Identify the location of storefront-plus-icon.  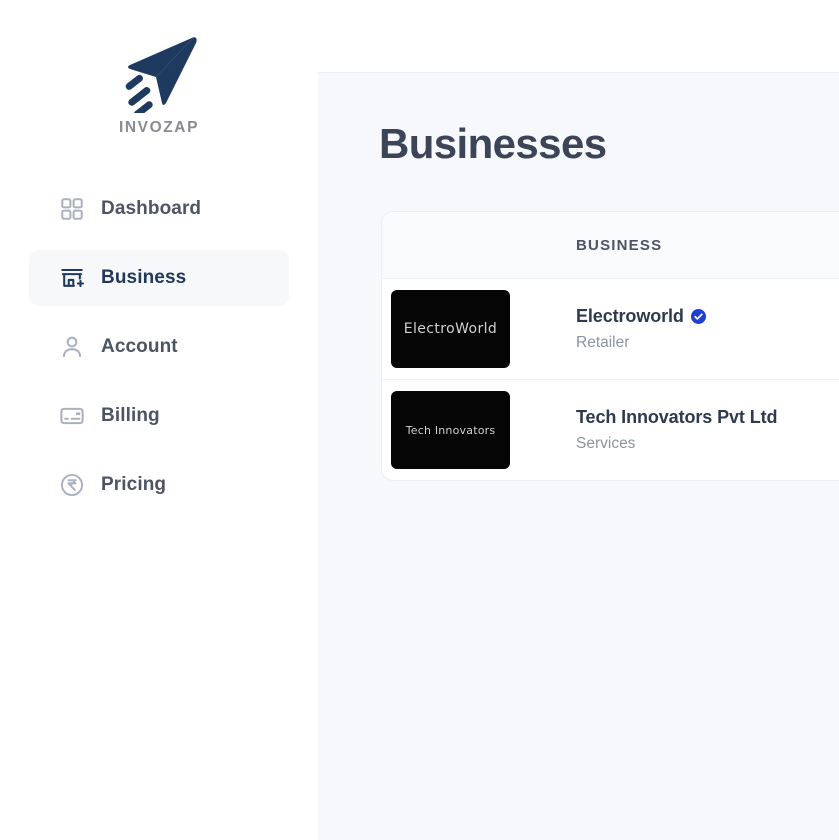
(72, 278).